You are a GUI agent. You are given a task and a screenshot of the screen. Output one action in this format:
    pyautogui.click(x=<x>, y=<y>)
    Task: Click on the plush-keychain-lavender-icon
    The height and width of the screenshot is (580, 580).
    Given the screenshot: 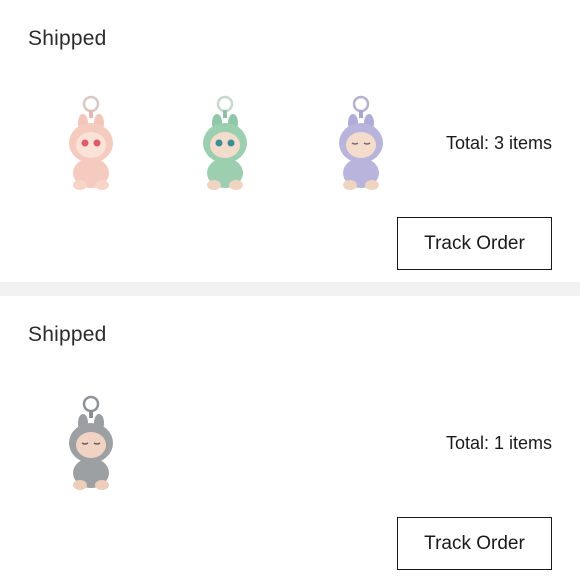 What is the action you would take?
    pyautogui.click(x=361, y=145)
    